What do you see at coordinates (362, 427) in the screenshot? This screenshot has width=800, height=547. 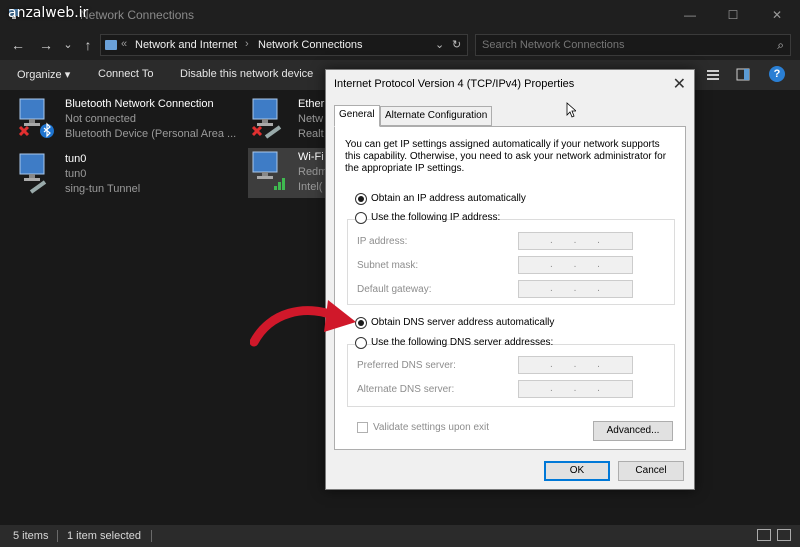 I see `validate-checkbox` at bounding box center [362, 427].